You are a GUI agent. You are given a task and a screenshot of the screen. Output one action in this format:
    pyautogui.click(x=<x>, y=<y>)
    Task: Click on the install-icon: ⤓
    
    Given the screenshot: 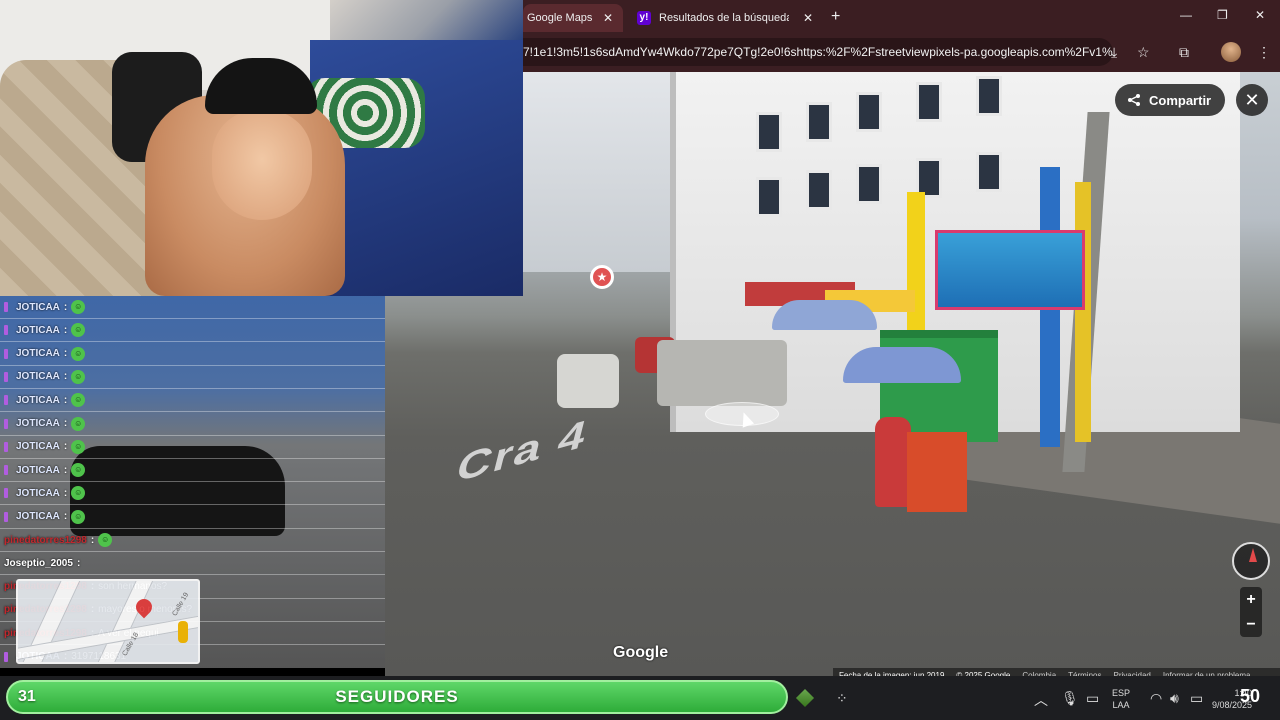 What is the action you would take?
    pyautogui.click(x=1114, y=52)
    